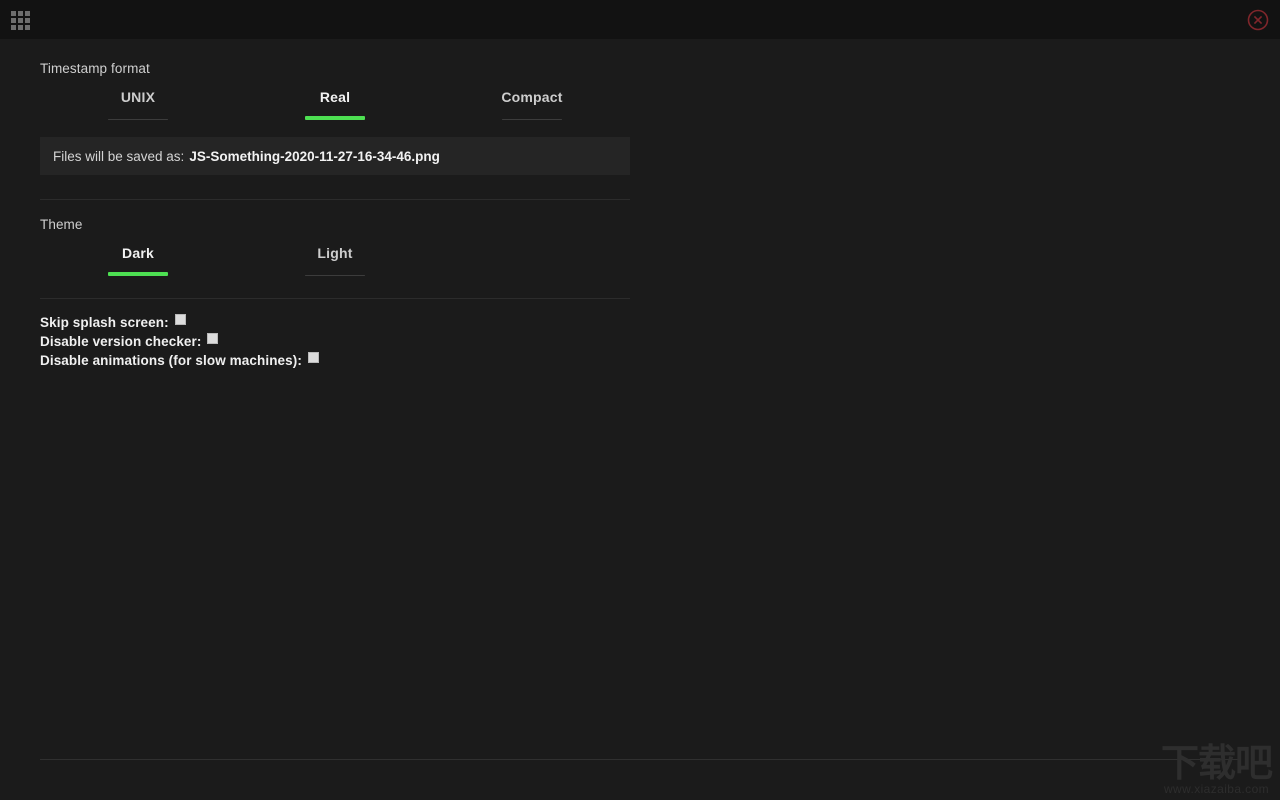 This screenshot has height=800, width=1280. I want to click on tab-unix: UNIX, so click(138, 103).